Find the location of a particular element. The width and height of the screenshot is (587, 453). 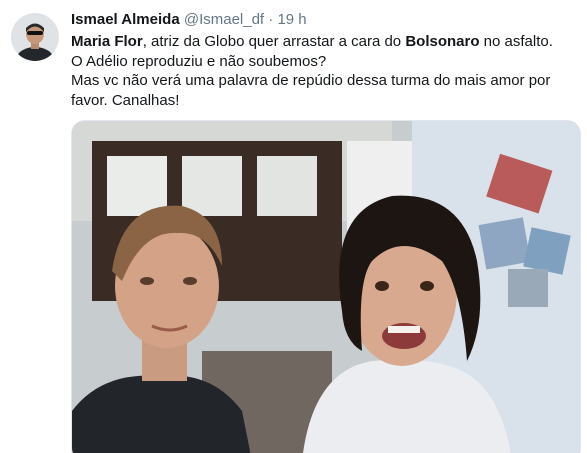

avatar-image is located at coordinates (35, 37).